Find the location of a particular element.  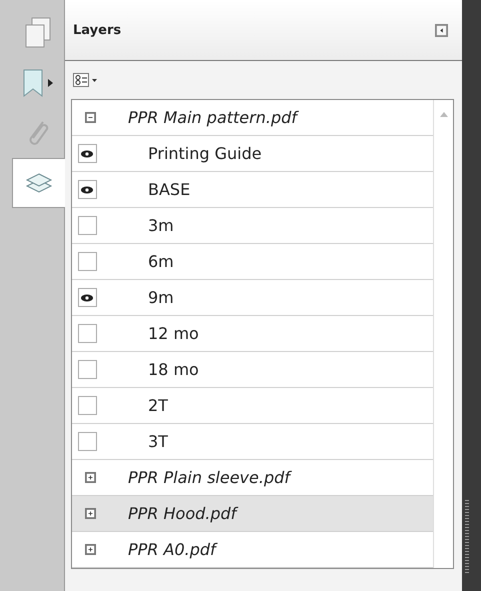

file-name: PPR Hood.pdf is located at coordinates (181, 513).